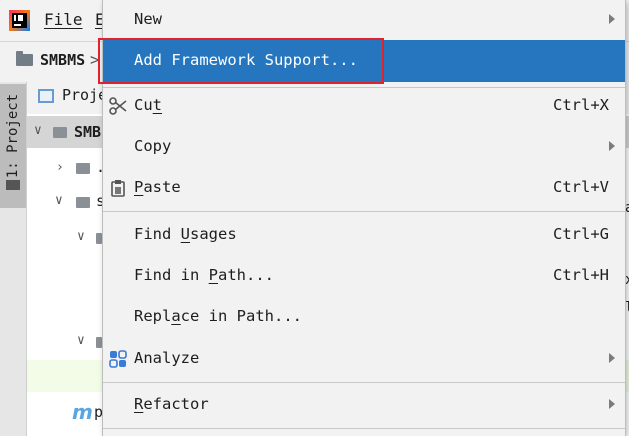 This screenshot has height=436, width=629. I want to click on chevron-right-icon: ›, so click(60, 167).